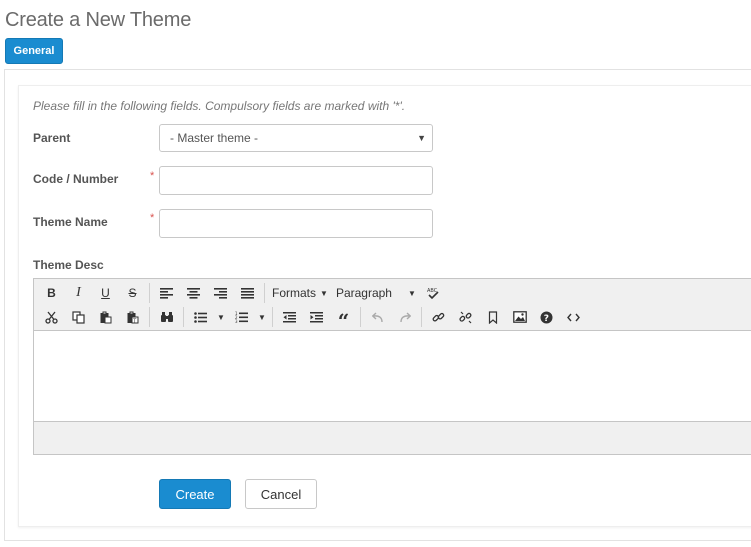 The height and width of the screenshot is (547, 751). I want to click on underline-icon: U, so click(105, 293).